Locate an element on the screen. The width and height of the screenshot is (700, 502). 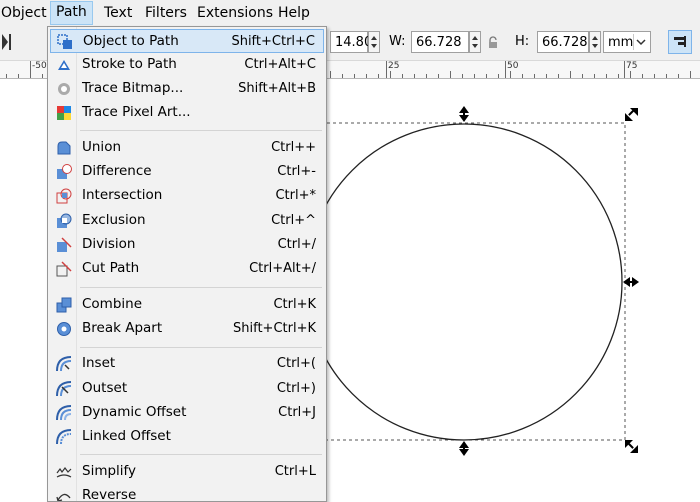
cut-path-icon is located at coordinates (64, 269).